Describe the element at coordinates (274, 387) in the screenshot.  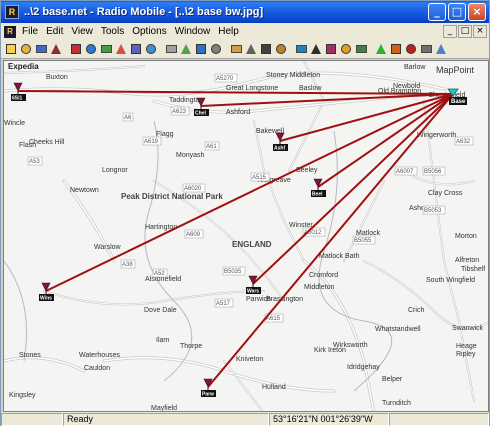
I see `town-label: Hulland` at that location.